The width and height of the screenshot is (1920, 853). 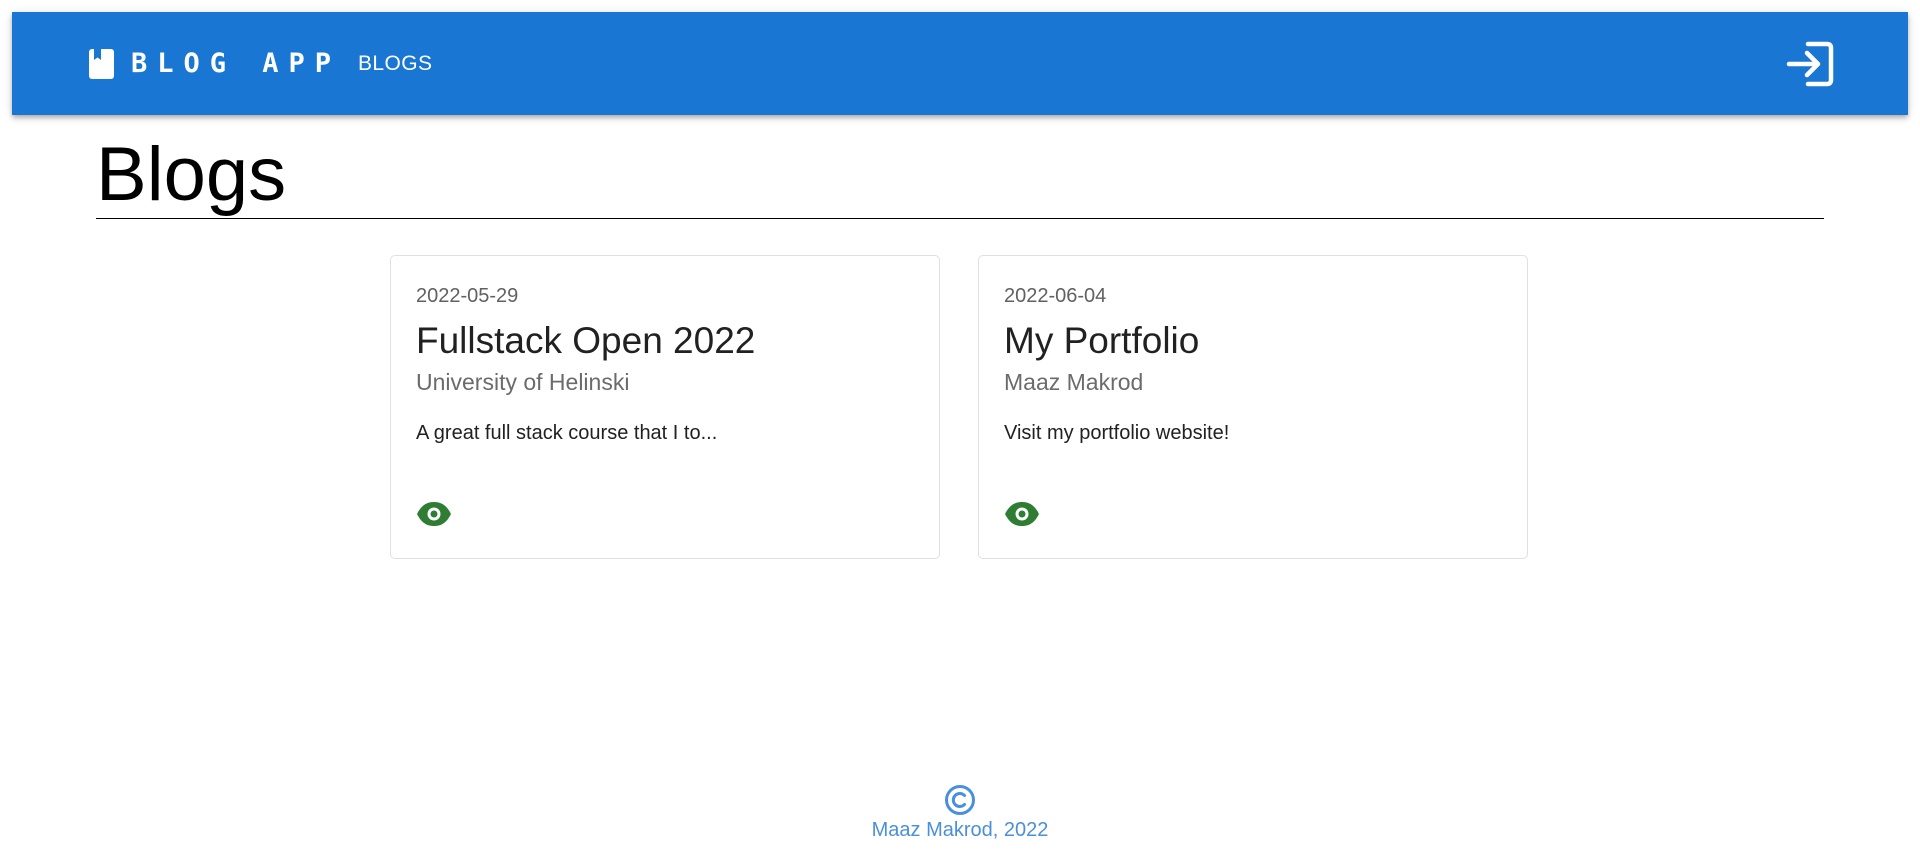 I want to click on blog-date: 2022-05-29, so click(x=467, y=296).